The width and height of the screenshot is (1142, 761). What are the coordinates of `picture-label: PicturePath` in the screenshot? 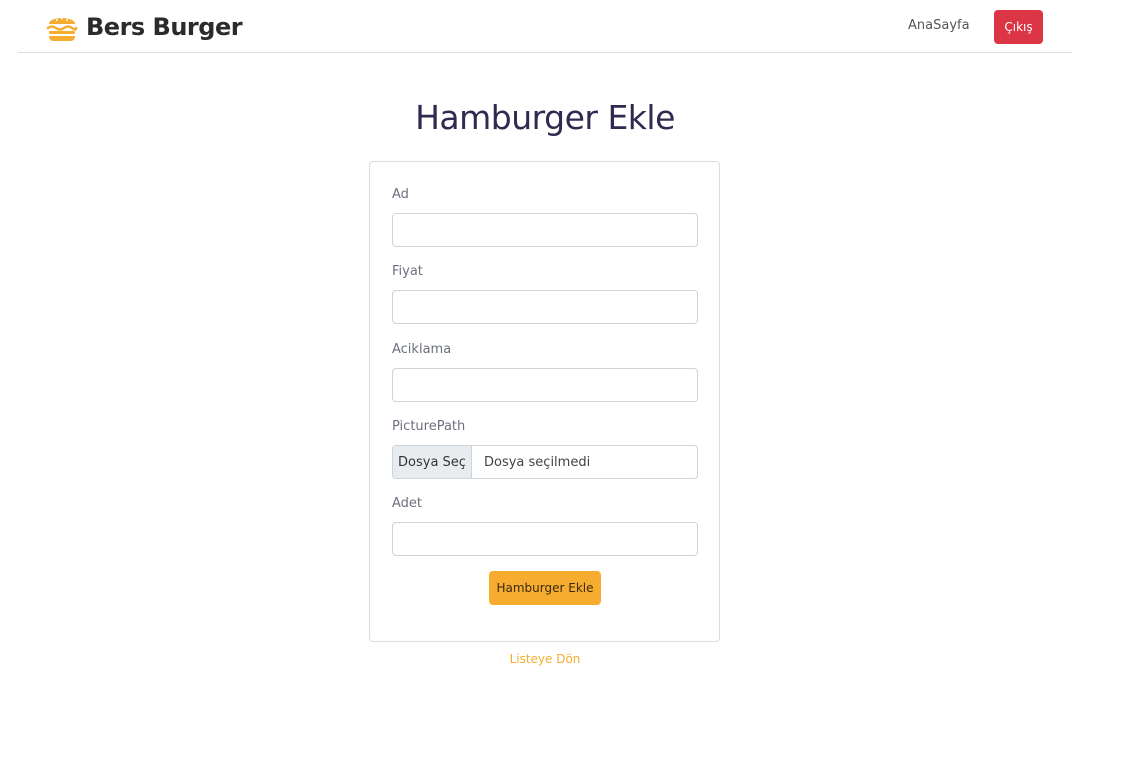 It's located at (429, 426).